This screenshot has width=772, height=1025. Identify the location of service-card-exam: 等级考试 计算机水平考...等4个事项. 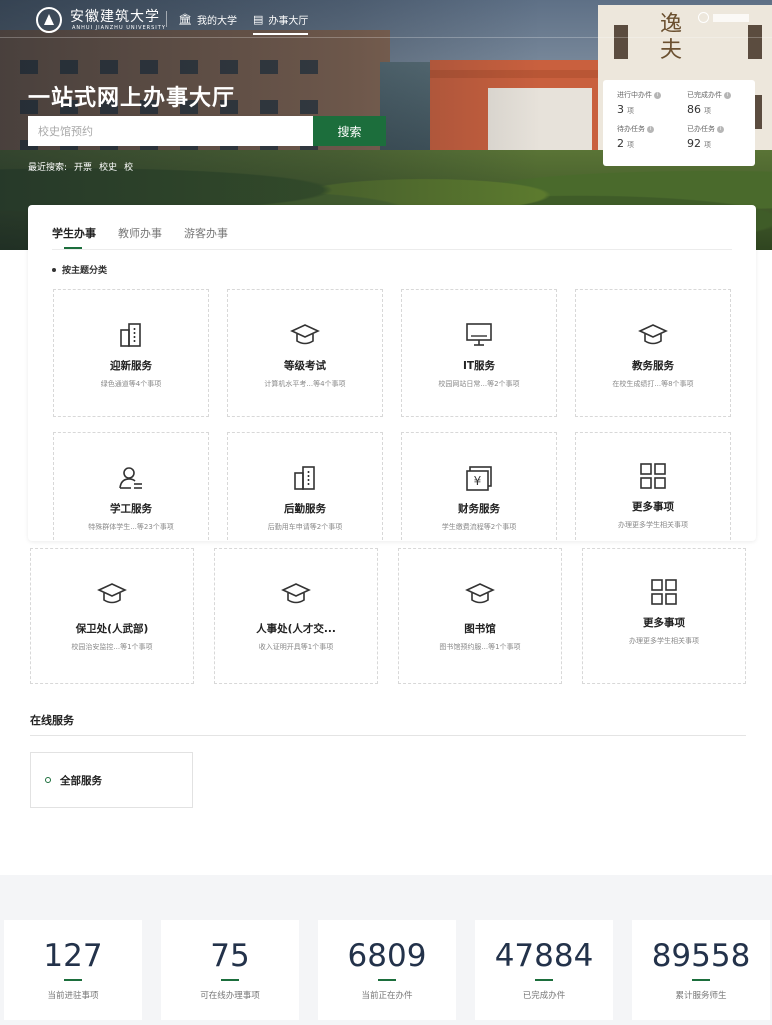
(305, 353).